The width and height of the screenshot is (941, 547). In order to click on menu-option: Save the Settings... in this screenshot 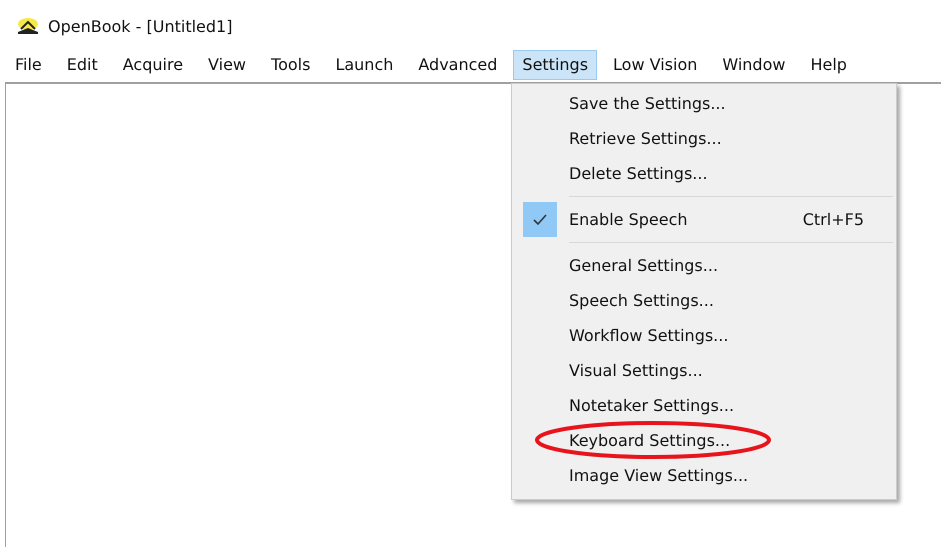, I will do `click(647, 103)`.